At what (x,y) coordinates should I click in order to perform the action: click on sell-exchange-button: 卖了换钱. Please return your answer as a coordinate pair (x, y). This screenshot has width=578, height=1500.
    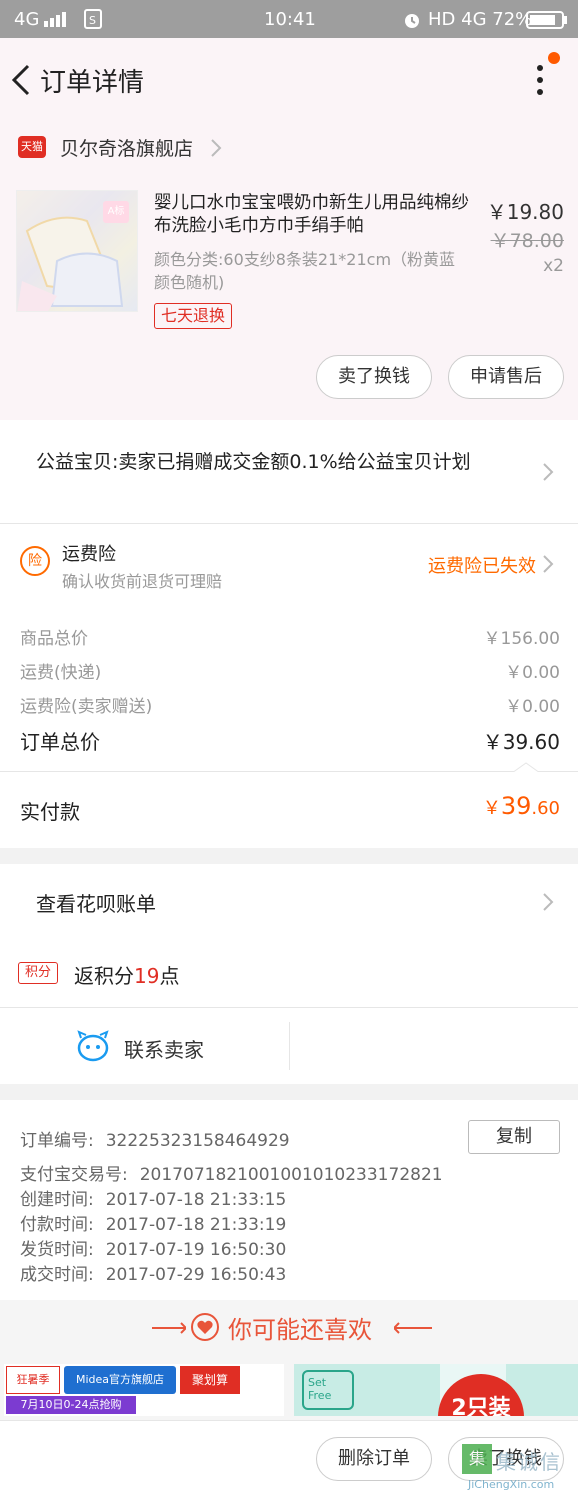
    Looking at the image, I should click on (374, 377).